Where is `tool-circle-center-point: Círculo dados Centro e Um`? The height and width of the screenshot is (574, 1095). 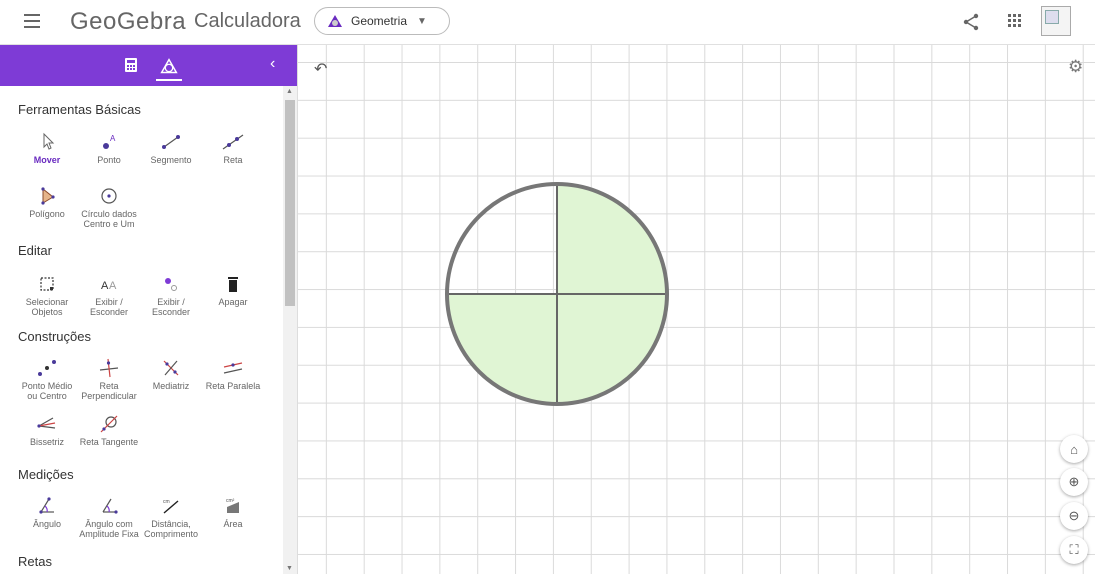
tool-circle-center-point: Círculo dados Centro e Um is located at coordinates (109, 207).